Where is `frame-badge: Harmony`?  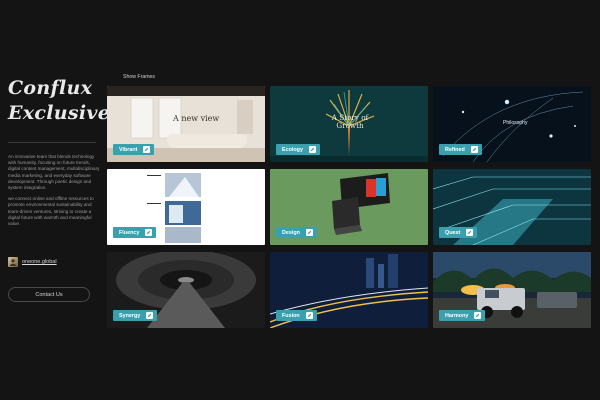
frame-badge: Harmony is located at coordinates (462, 315).